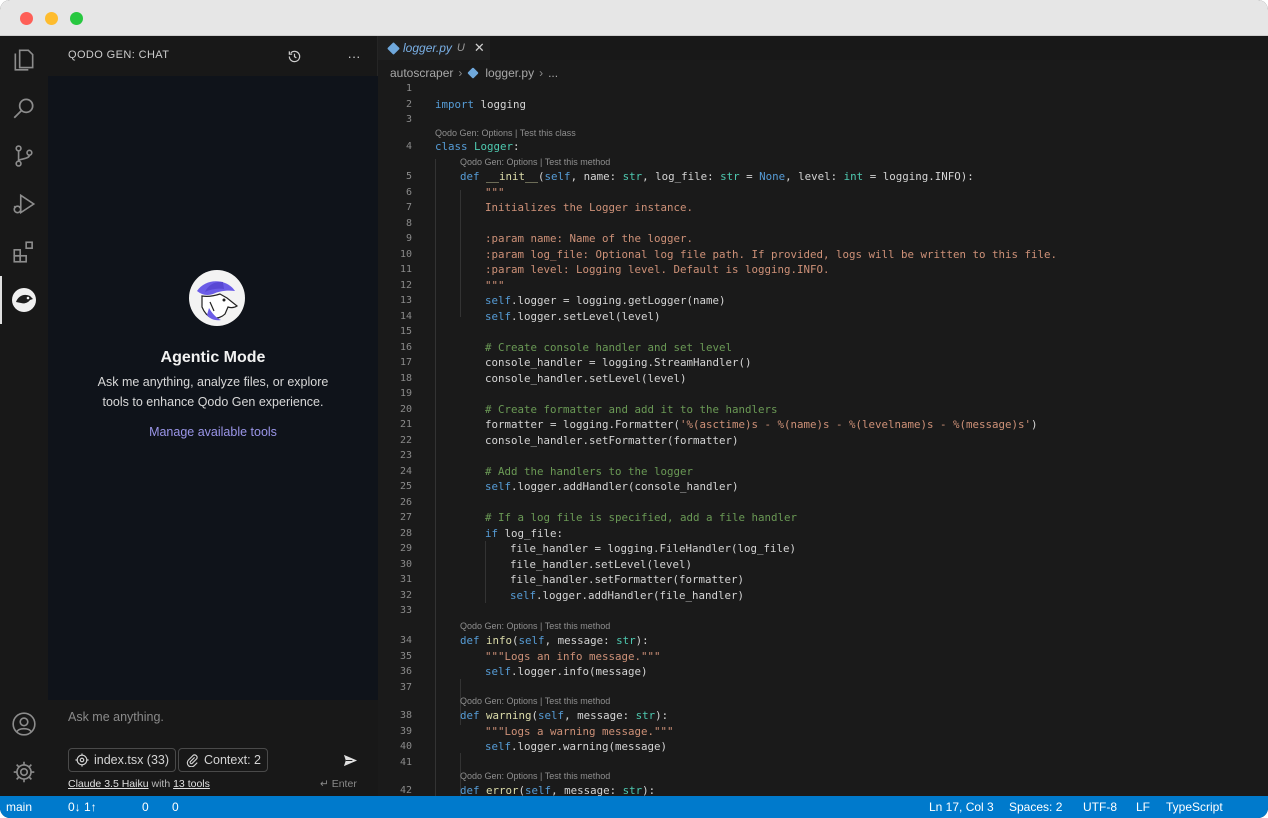  Describe the element at coordinates (24, 300) in the screenshot. I see `qodo-icon` at that location.